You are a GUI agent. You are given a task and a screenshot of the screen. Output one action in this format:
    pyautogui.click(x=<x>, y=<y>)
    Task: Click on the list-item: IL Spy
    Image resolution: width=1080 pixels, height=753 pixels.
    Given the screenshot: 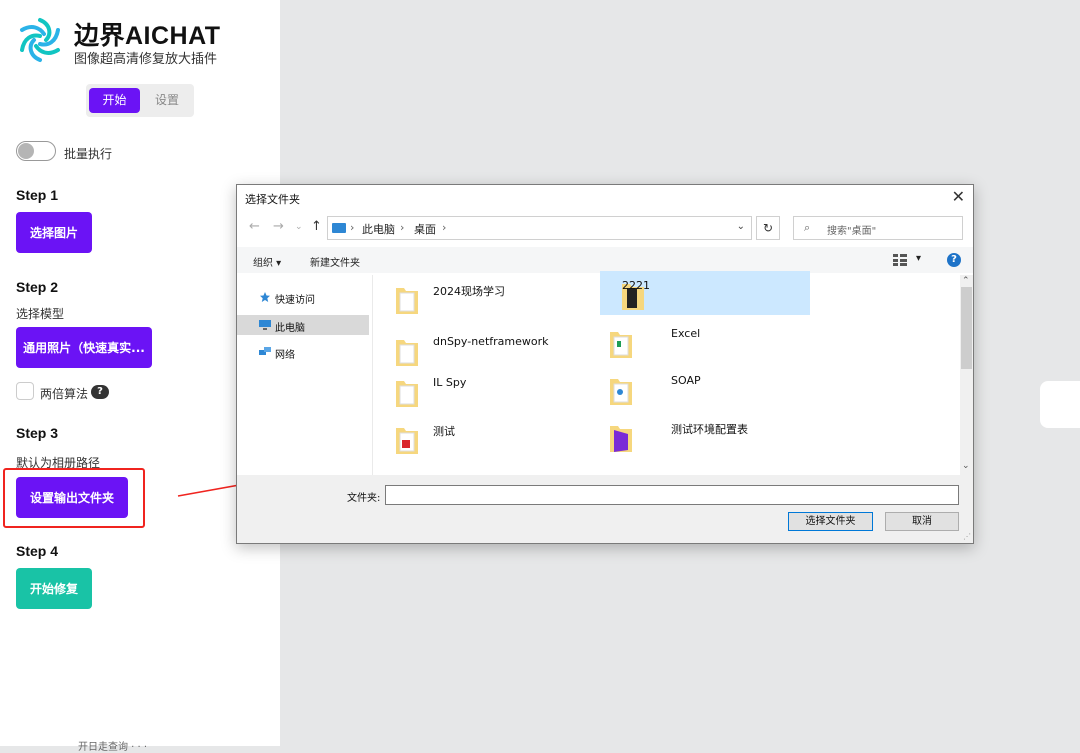 What is the action you would take?
    pyautogui.click(x=479, y=390)
    